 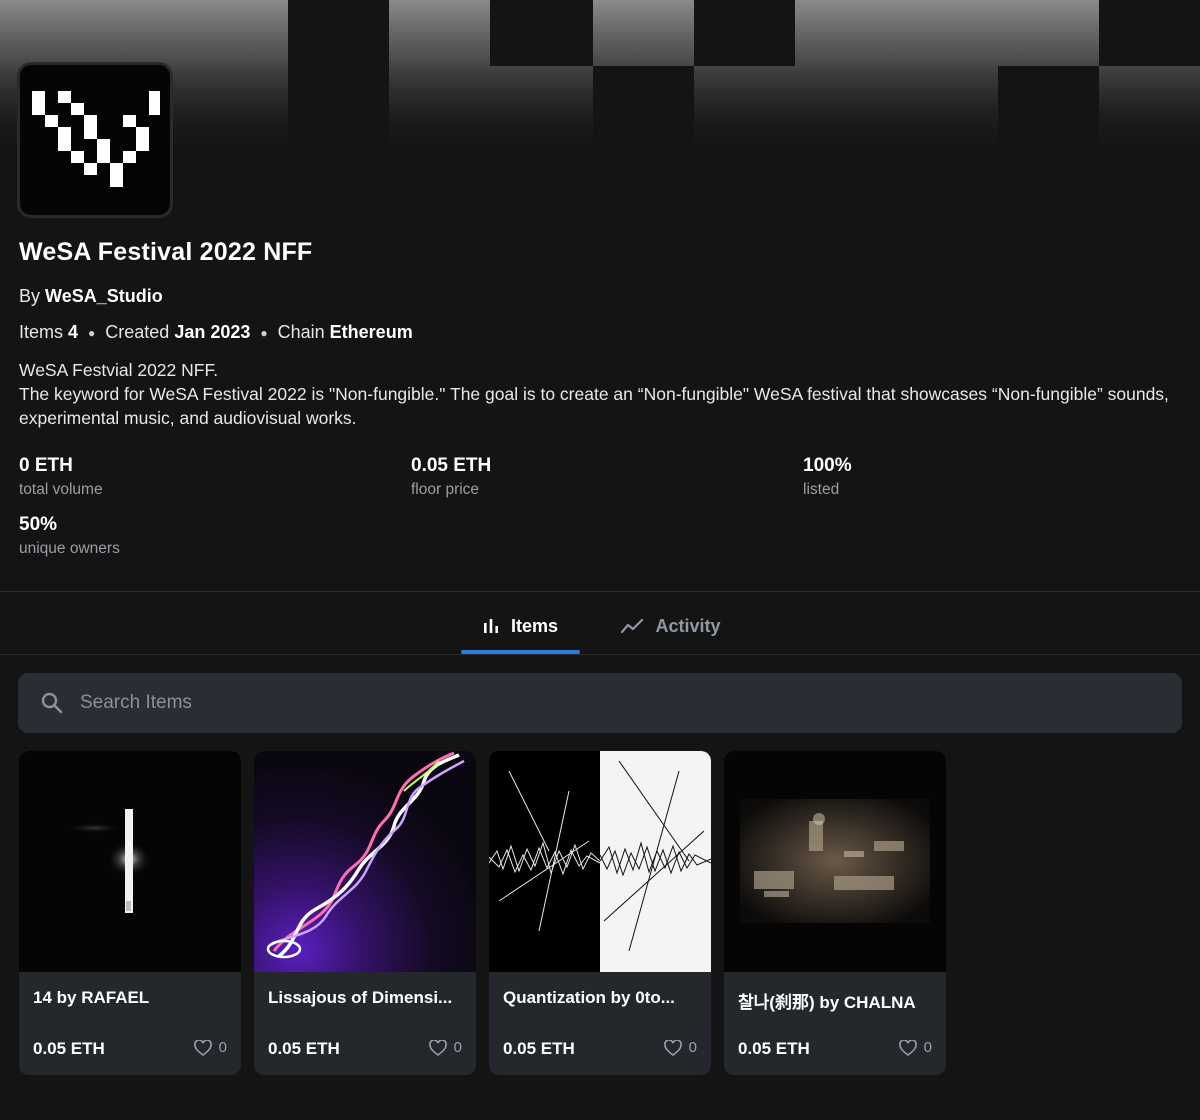 I want to click on chain-value: Ethereum, so click(x=371, y=332).